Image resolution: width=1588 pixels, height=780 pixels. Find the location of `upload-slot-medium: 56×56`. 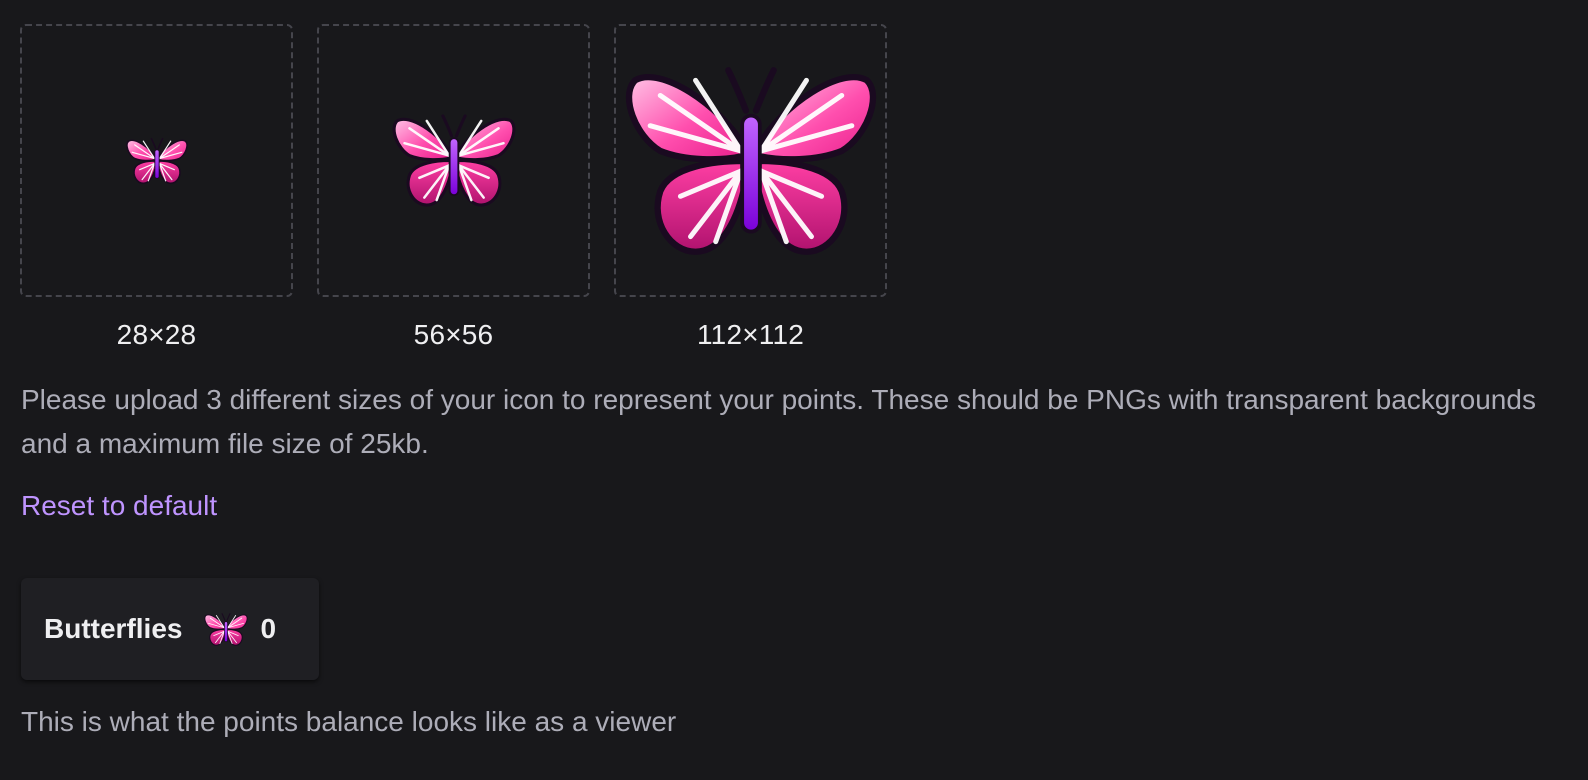

upload-slot-medium: 56×56 is located at coordinates (453, 187).